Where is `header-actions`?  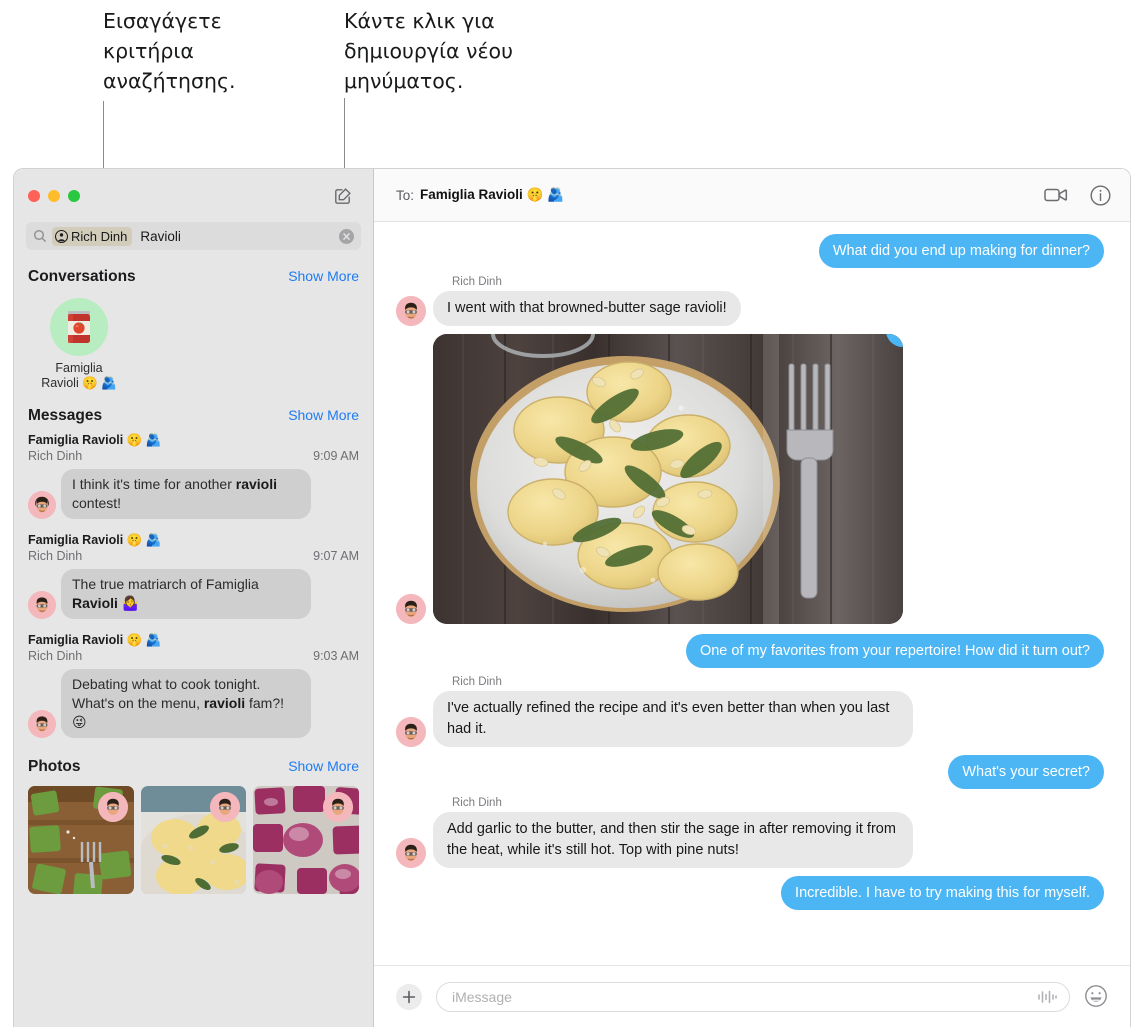 header-actions is located at coordinates (1078, 195).